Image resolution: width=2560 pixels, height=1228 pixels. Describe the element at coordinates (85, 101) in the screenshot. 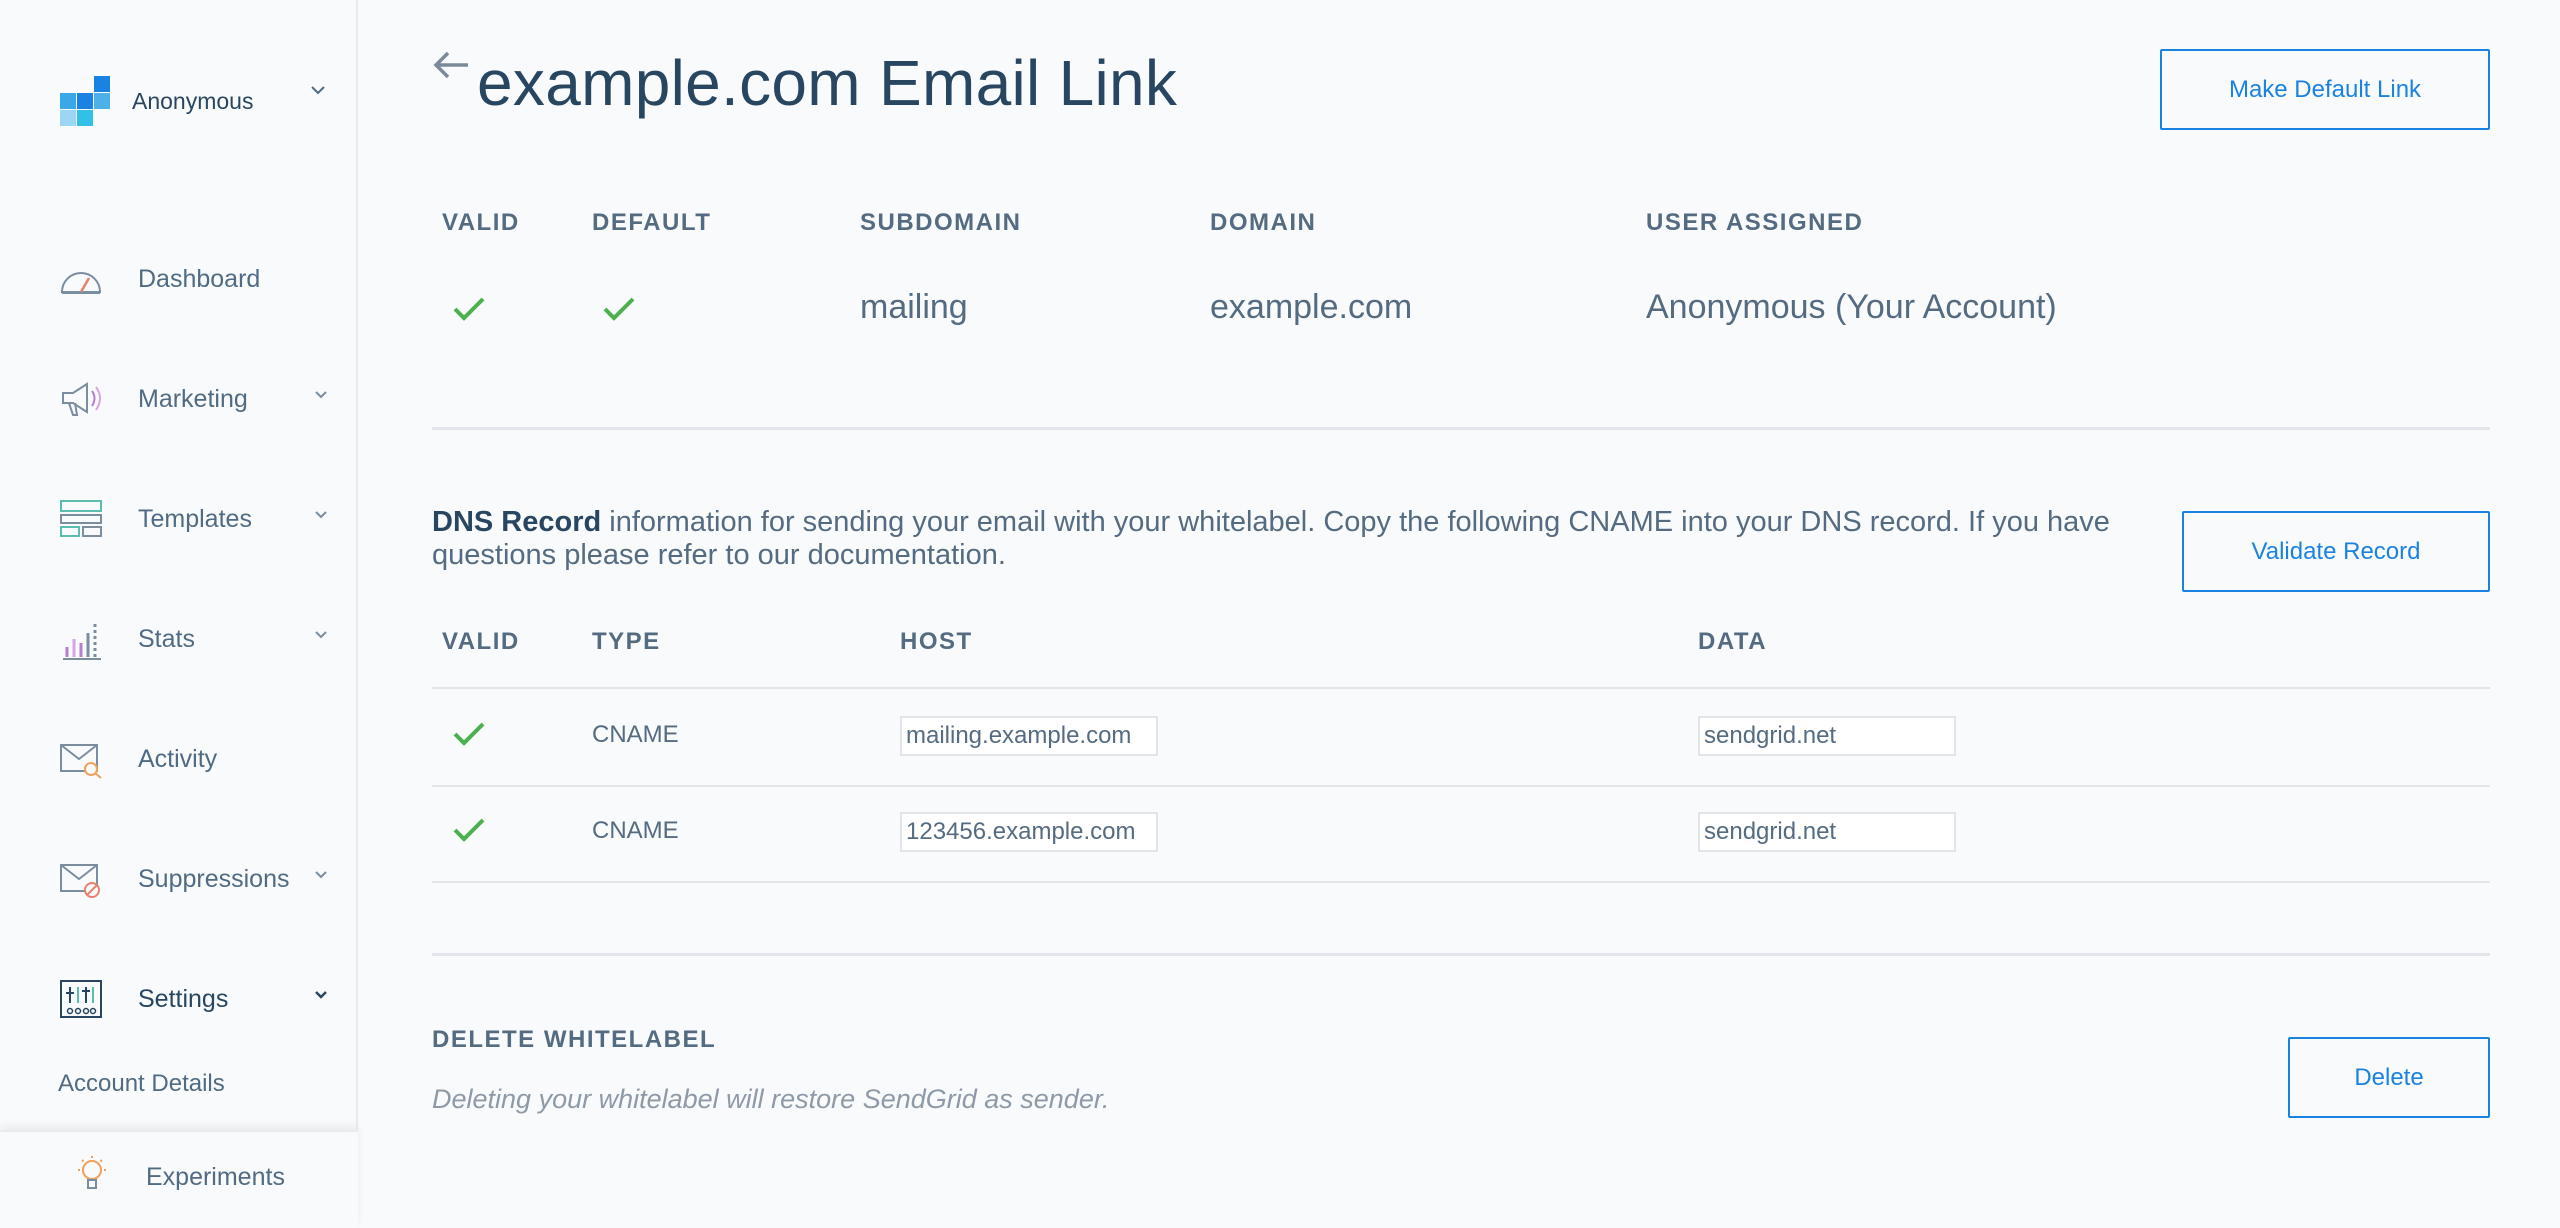

I see `sendgrid-logo-icon` at that location.